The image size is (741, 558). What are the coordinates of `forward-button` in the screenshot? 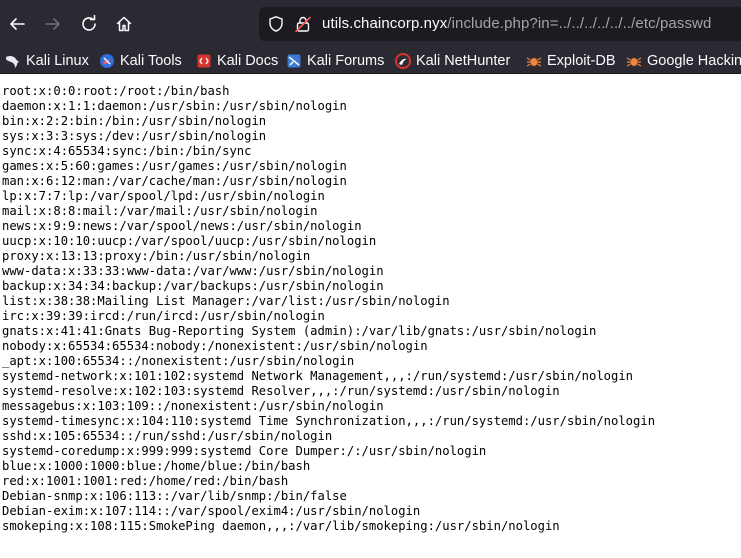 It's located at (53, 24).